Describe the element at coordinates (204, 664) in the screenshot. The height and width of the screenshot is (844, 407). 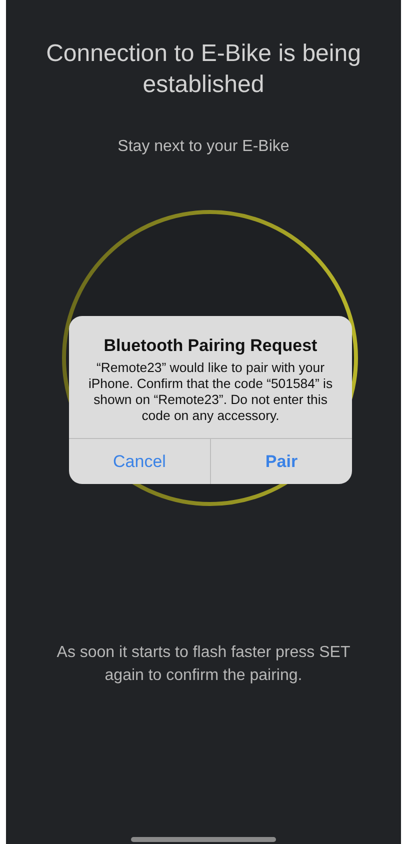
I see `instruction-text: As soon it starts to flash faster press SET again to confirm the pairing.` at that location.